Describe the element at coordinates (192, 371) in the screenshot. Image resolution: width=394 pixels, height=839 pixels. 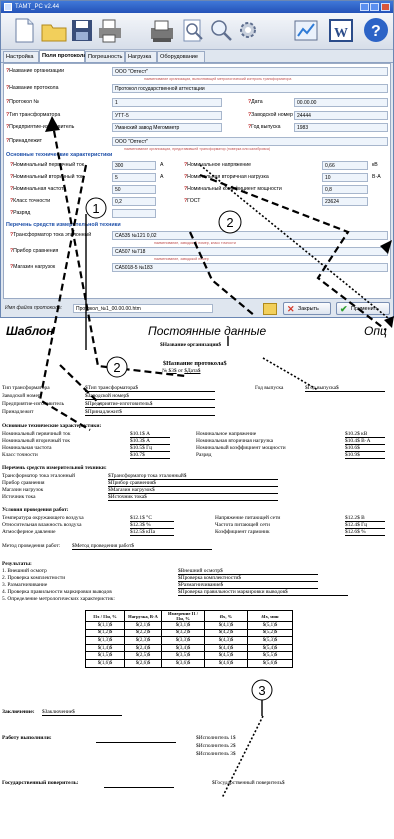
I see `doc-date: $Дата$` at that location.